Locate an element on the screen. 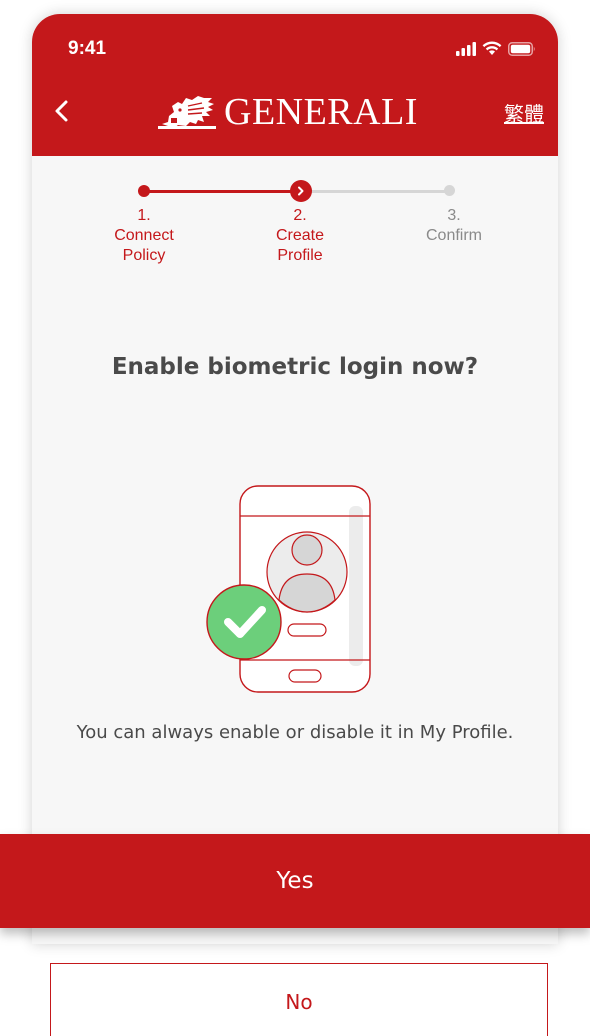 The image size is (590, 1036). page-title: Enable biometric login now? is located at coordinates (295, 367).